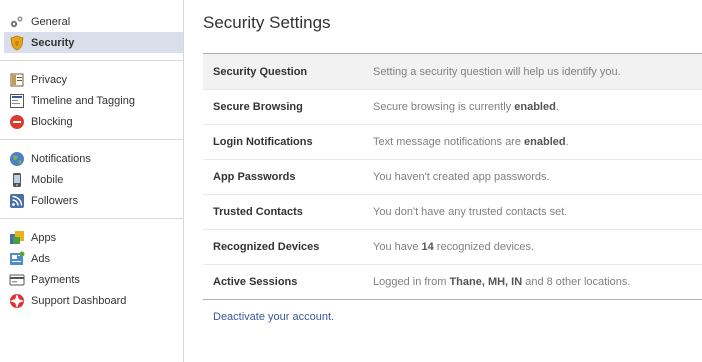 This screenshot has height=362, width=702. I want to click on sidebar-item-mobile: Mobile, so click(91, 179).